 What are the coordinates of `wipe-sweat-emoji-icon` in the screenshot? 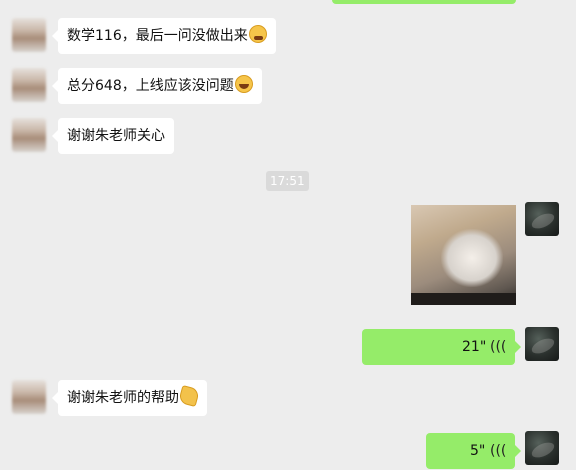 It's located at (257, 34).